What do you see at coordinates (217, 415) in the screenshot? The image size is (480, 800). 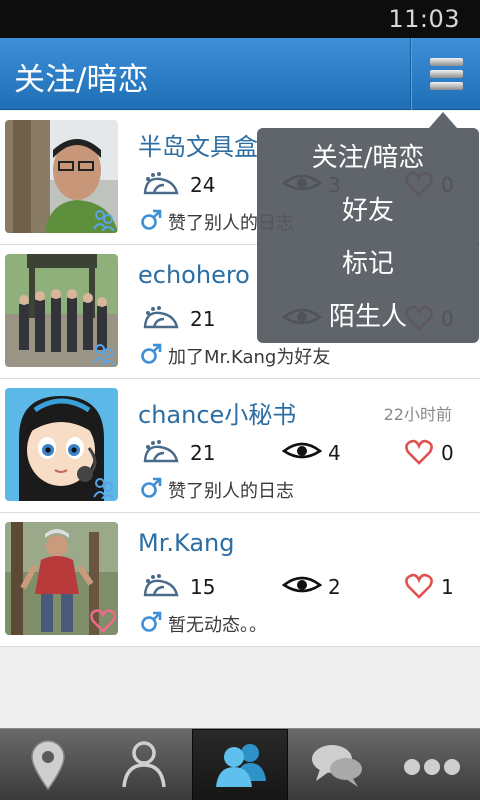 I see `contact-name: chance小秘书` at bounding box center [217, 415].